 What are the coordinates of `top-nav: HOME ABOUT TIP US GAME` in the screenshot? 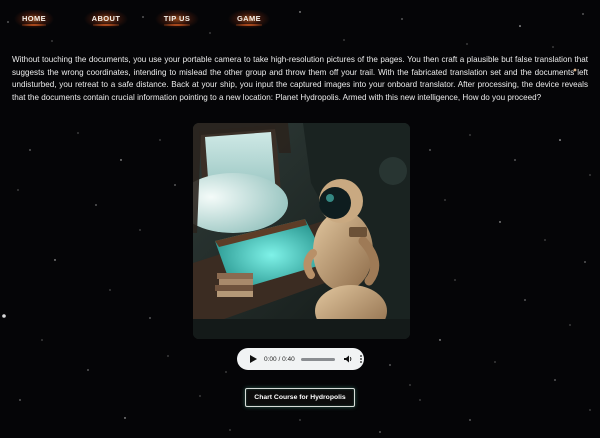 It's located at (300, 19).